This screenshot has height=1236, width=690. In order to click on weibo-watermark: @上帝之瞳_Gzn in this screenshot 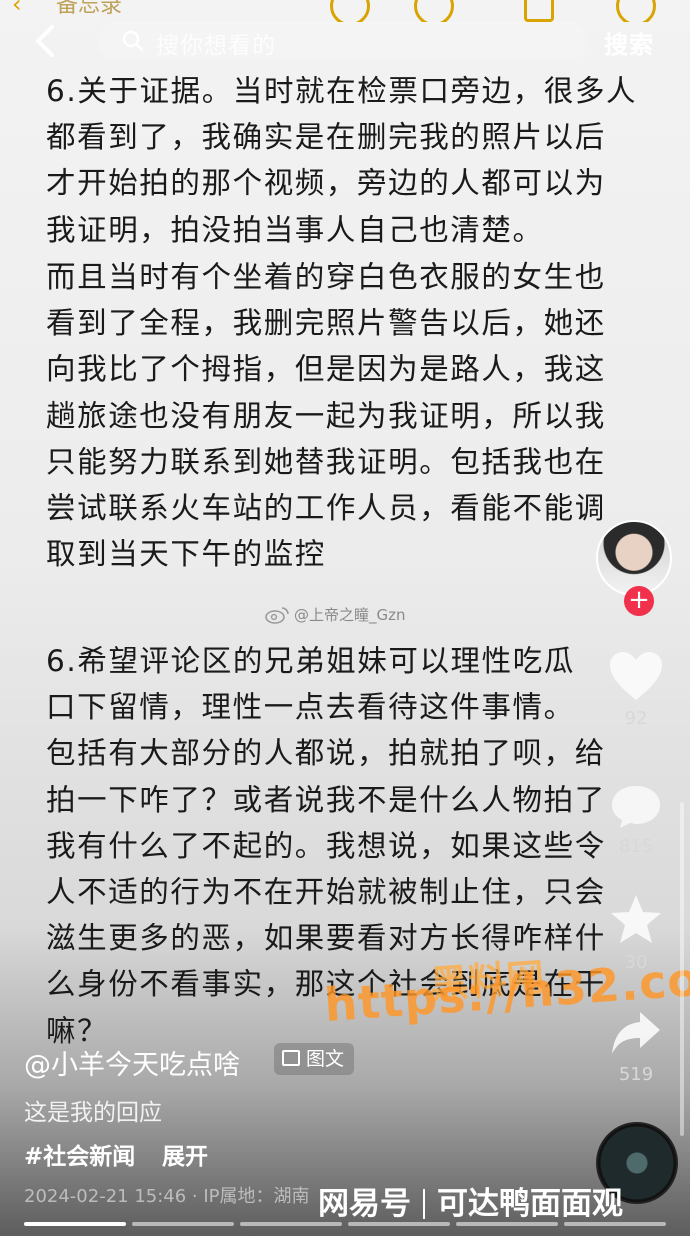, I will do `click(350, 615)`.